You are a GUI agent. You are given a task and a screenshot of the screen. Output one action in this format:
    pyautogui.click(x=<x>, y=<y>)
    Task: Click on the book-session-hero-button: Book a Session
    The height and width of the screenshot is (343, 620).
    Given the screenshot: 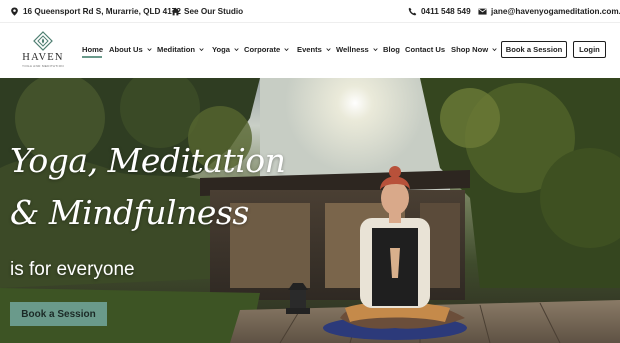 What is the action you would take?
    pyautogui.click(x=58, y=314)
    